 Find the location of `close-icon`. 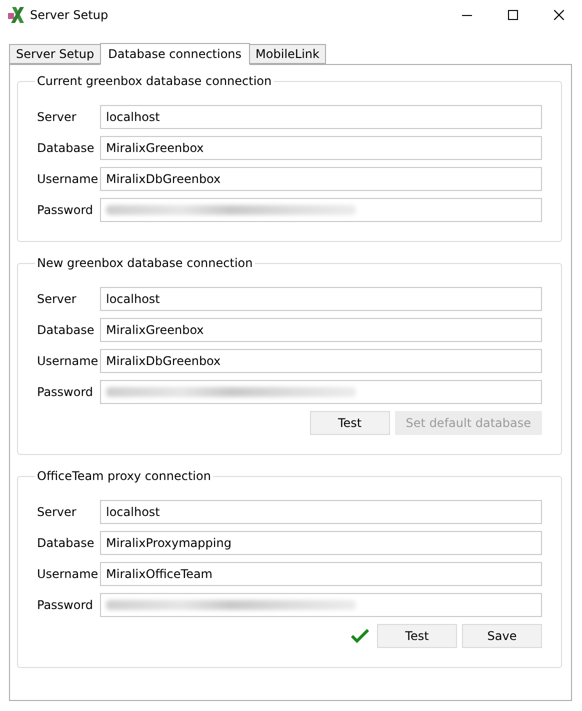

close-icon is located at coordinates (559, 15).